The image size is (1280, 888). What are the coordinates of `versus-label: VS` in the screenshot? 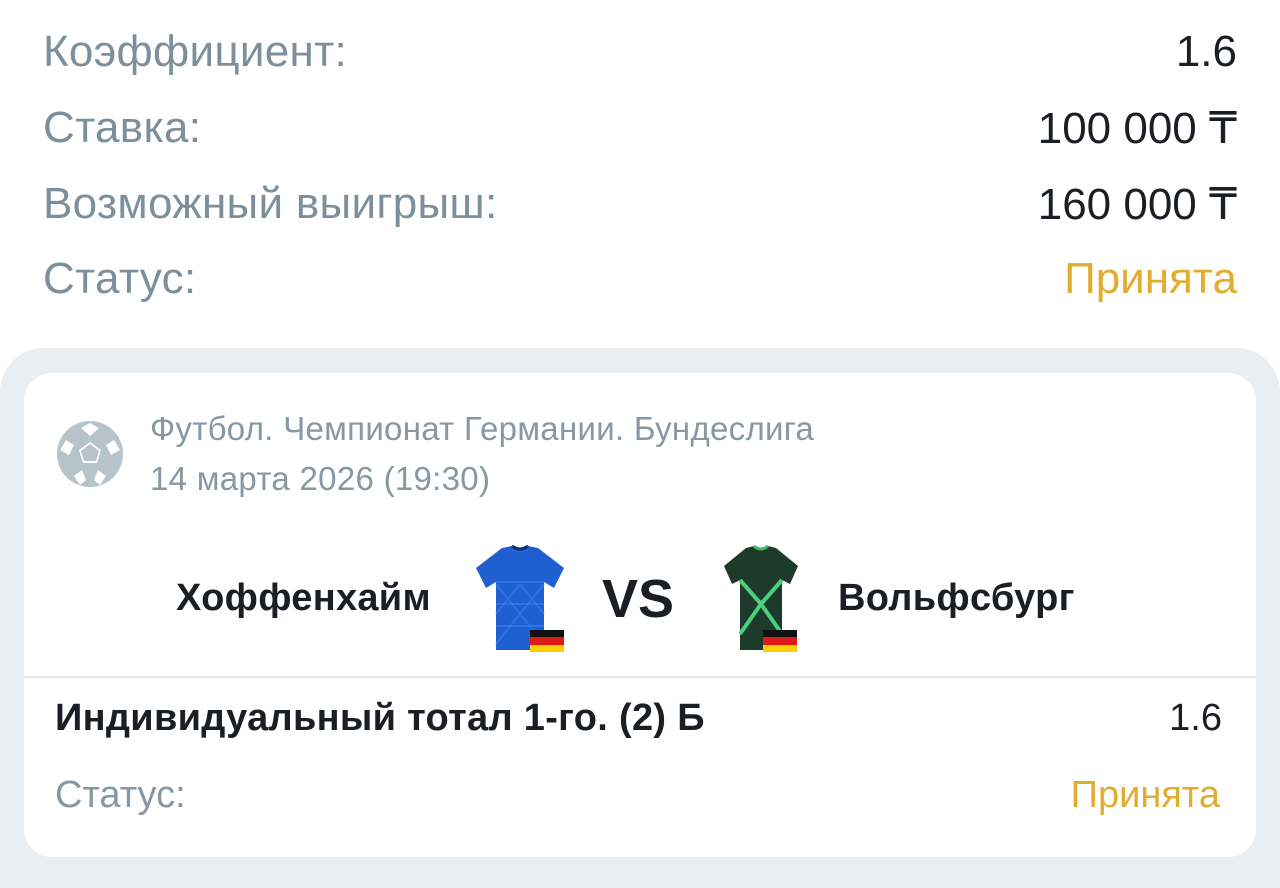 It's located at (638, 599).